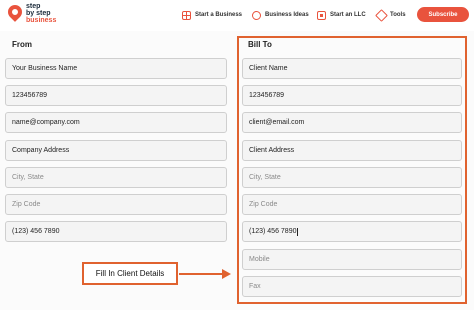 Image resolution: width=474 pixels, height=310 pixels. I want to click on logo-text: step by step business, so click(41, 13).